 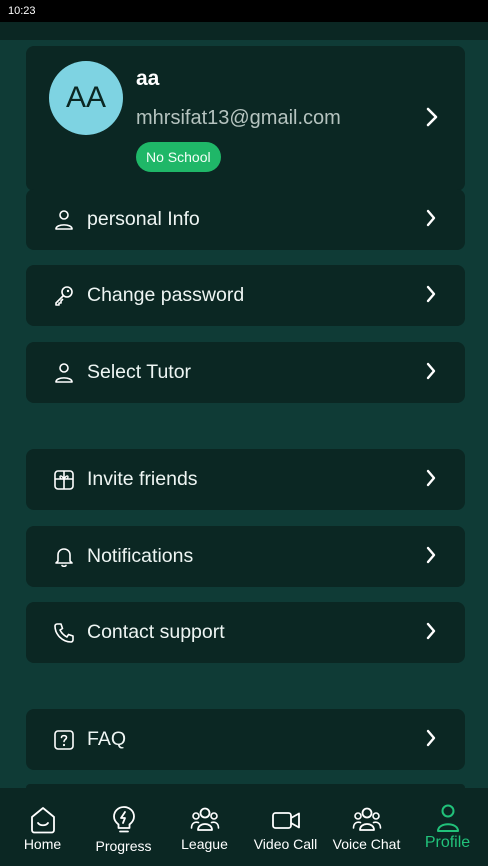 What do you see at coordinates (245, 739) in the screenshot?
I see `menu-item-faq: FAQ` at bounding box center [245, 739].